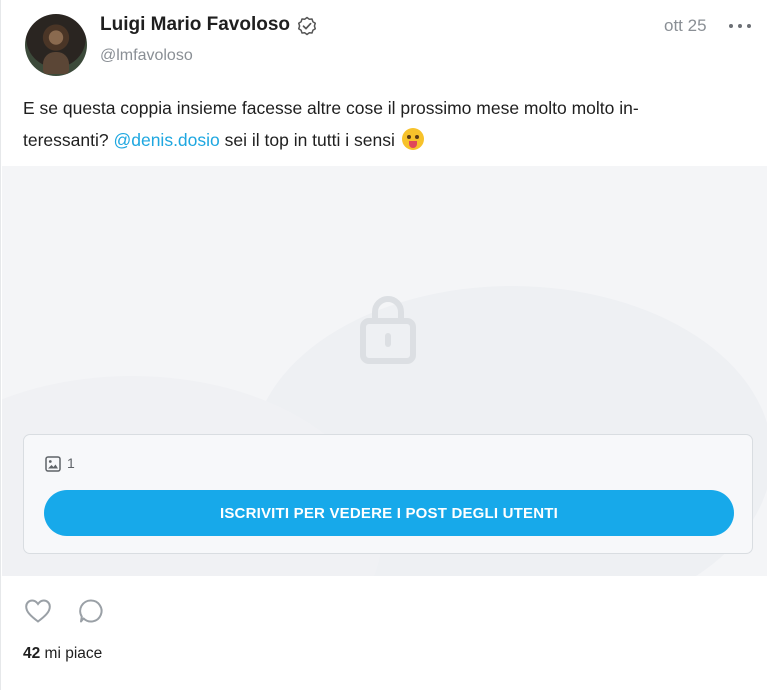 The height and width of the screenshot is (690, 767). What do you see at coordinates (146, 56) in the screenshot?
I see `author-handle: @lmfavoloso` at bounding box center [146, 56].